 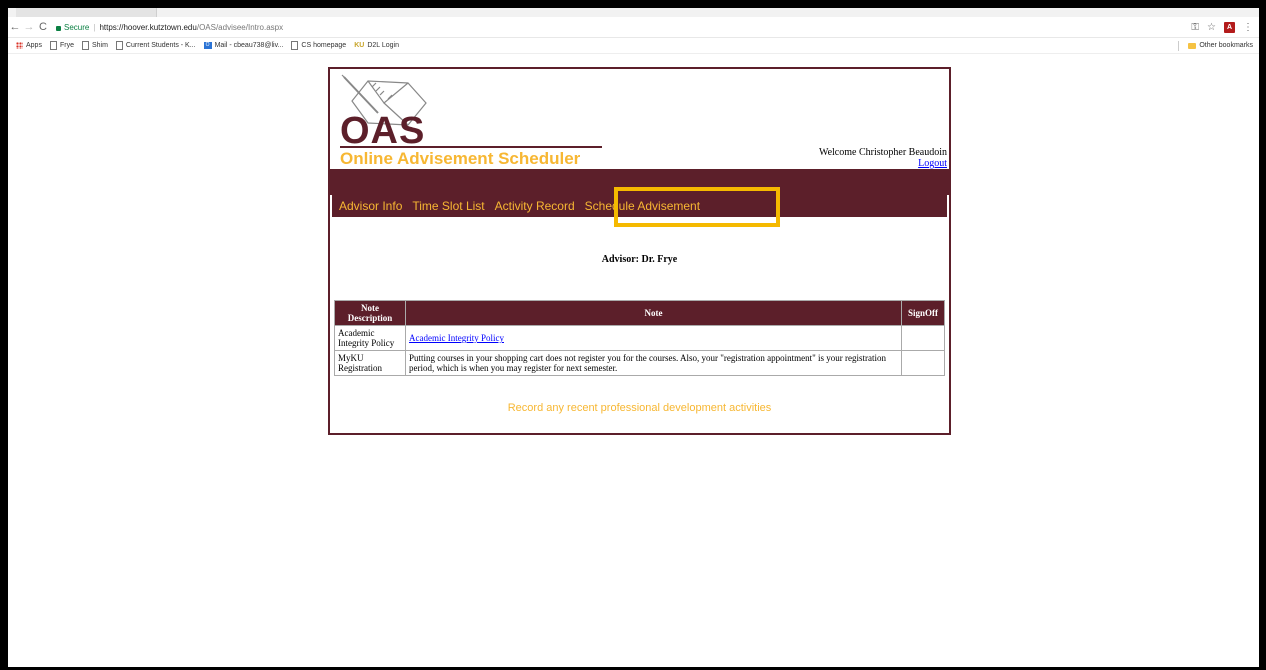 I want to click on col-note: Note, so click(x=653, y=313).